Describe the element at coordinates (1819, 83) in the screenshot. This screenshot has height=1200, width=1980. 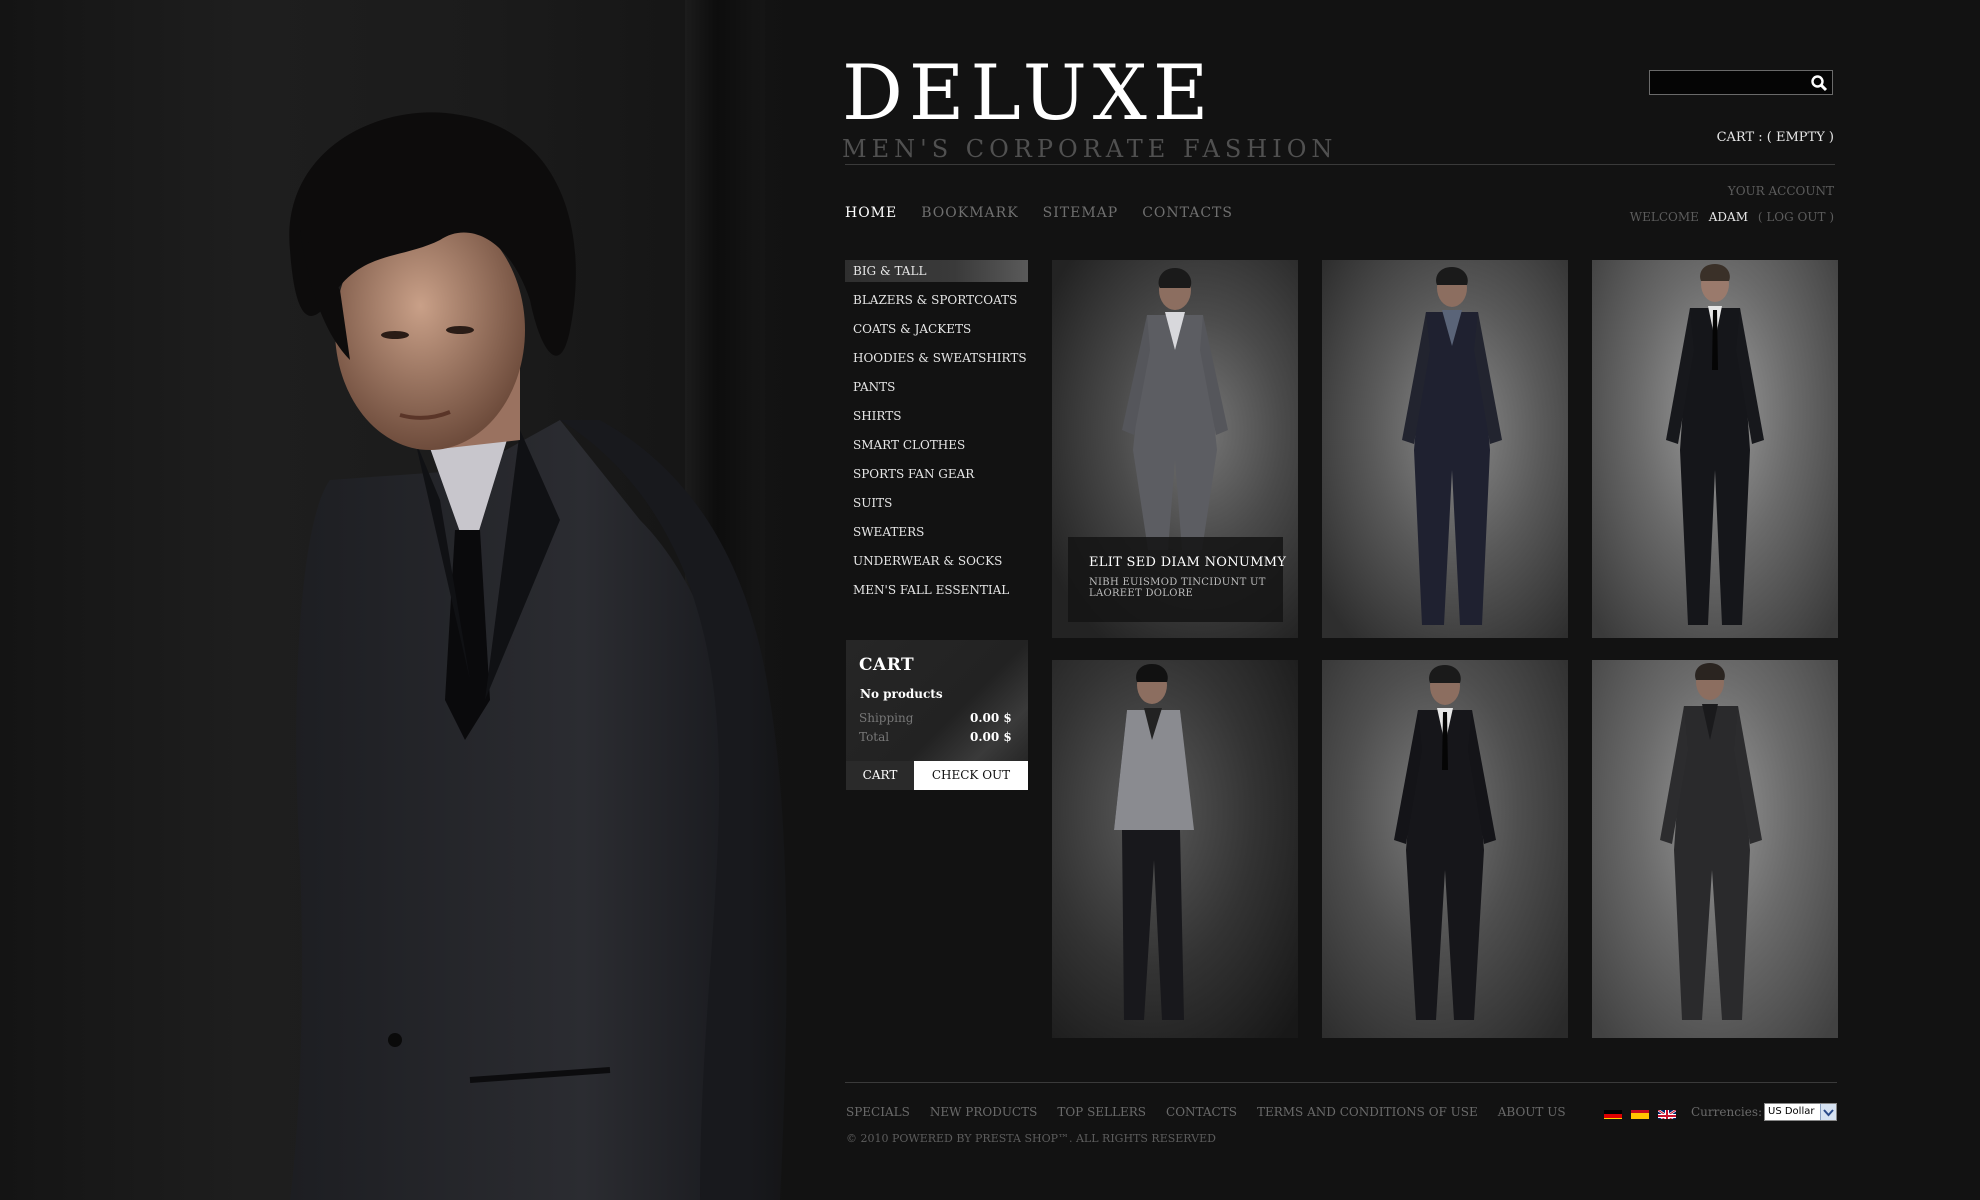
I see `search-icon` at that location.